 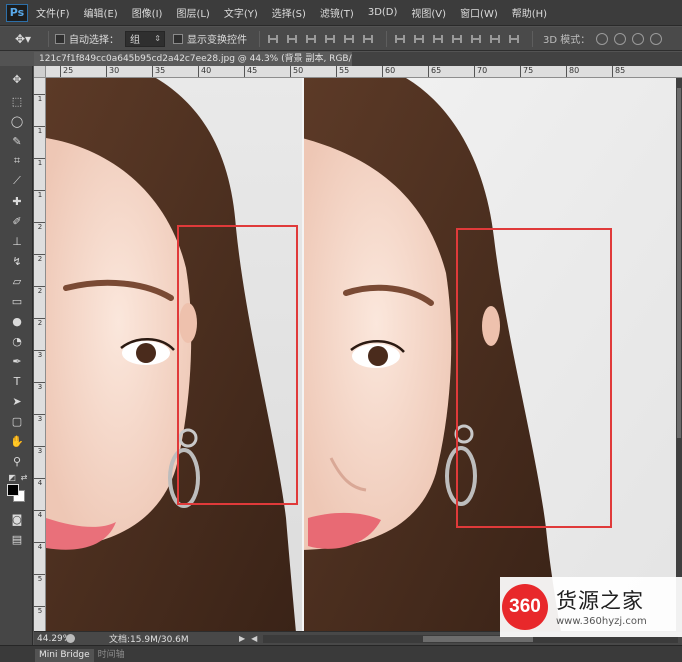 I want to click on ruler-tick-label: 30, so click(x=112, y=71).